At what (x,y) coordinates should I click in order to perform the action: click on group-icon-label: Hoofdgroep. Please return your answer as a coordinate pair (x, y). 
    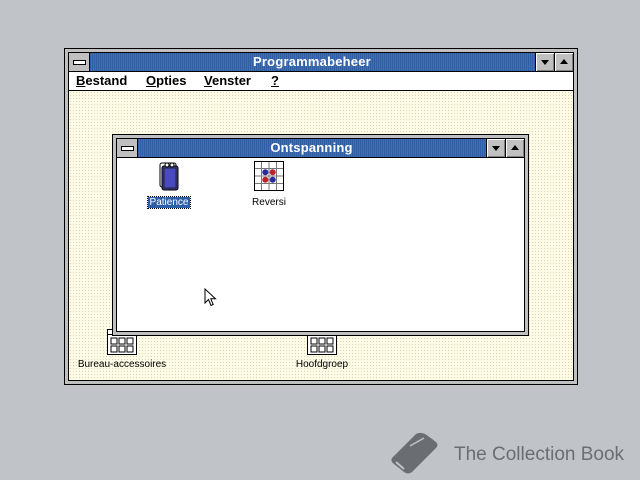
    Looking at the image, I should click on (322, 364).